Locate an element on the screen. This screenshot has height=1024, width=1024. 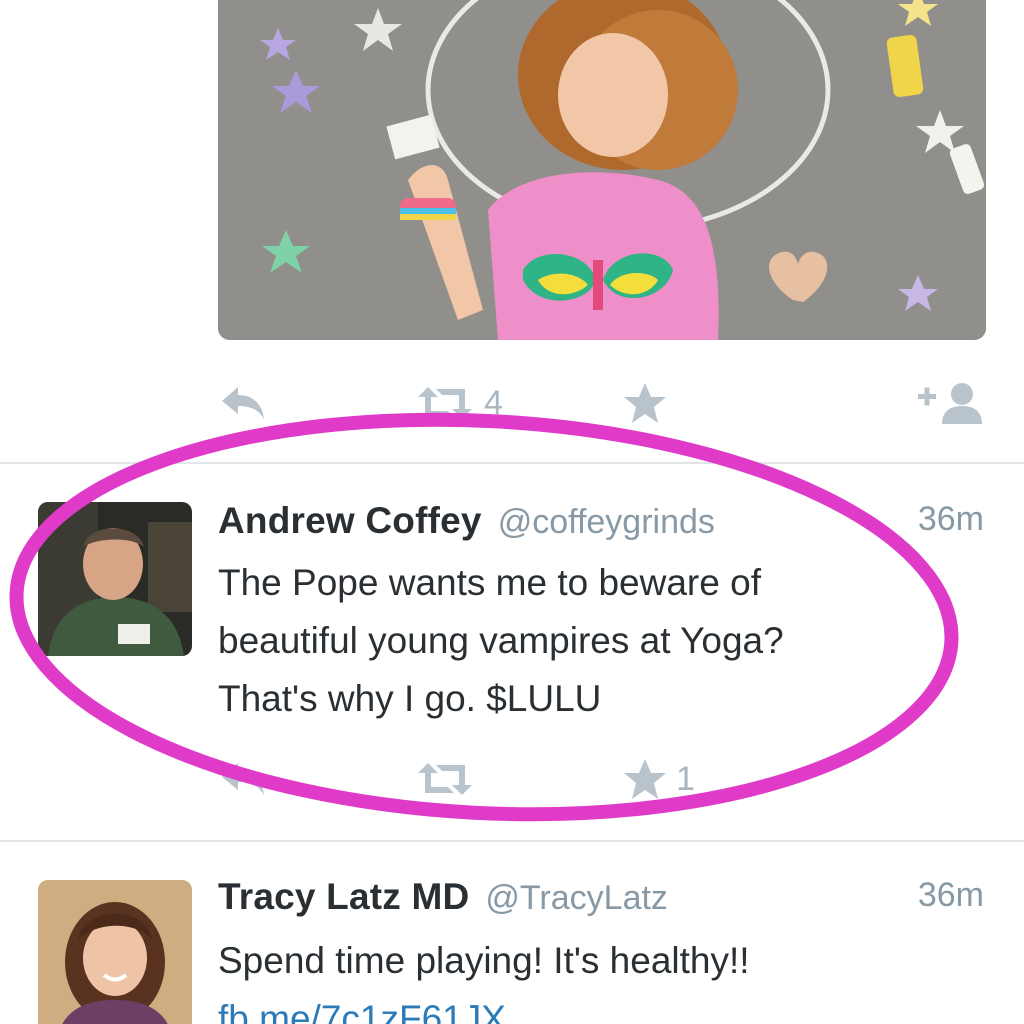
tweet-header: Tracy Latz MD @TracyLatz 36m is located at coordinates (601, 901).